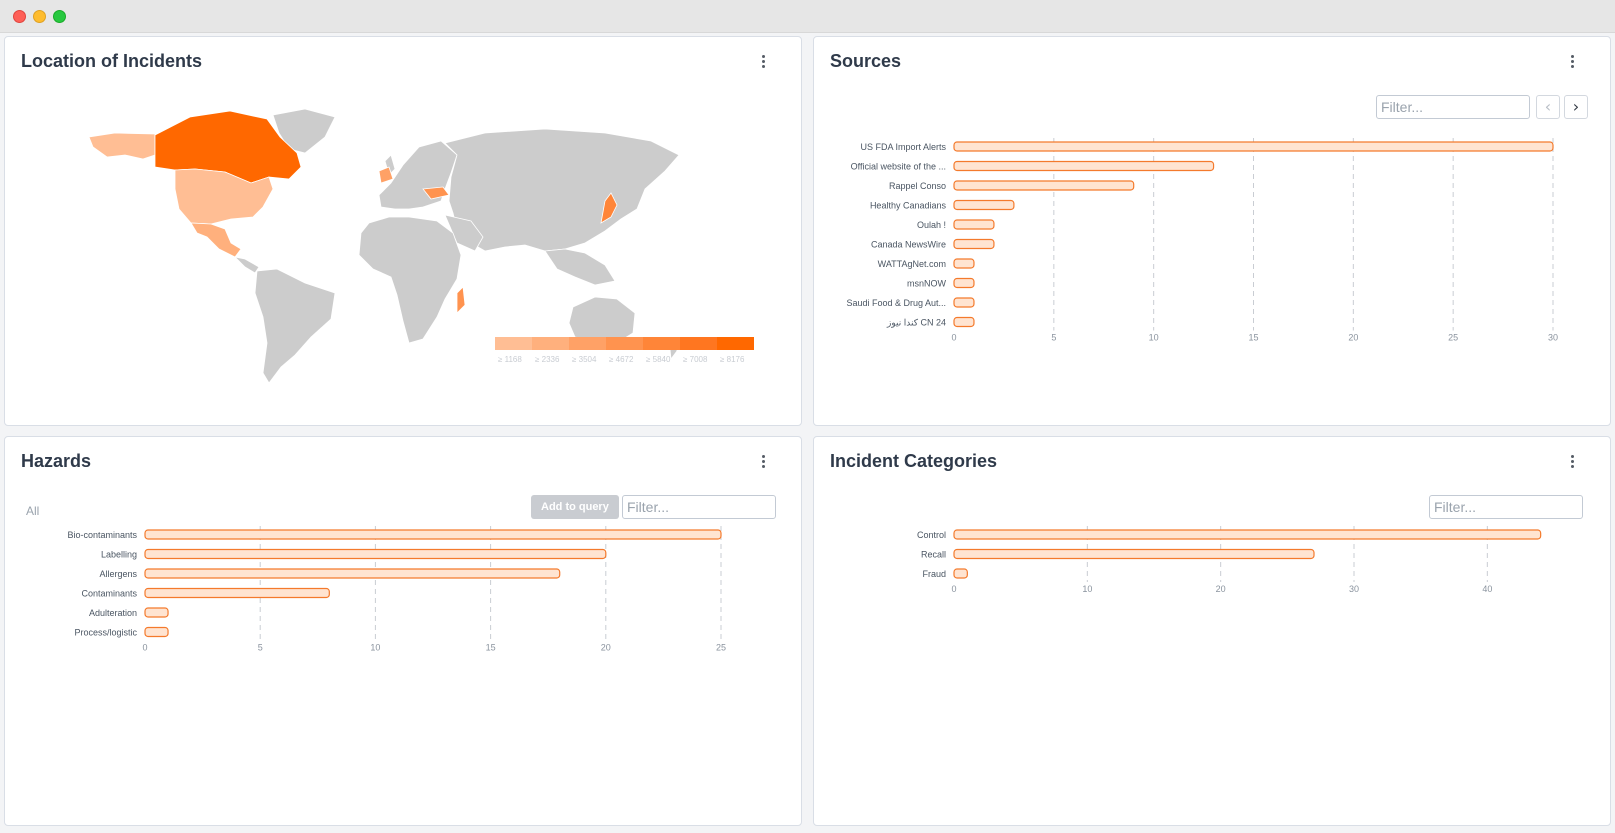 Image resolution: width=1615 pixels, height=833 pixels. Describe the element at coordinates (246, 265) in the screenshot. I see `map-region-central-america` at that location.